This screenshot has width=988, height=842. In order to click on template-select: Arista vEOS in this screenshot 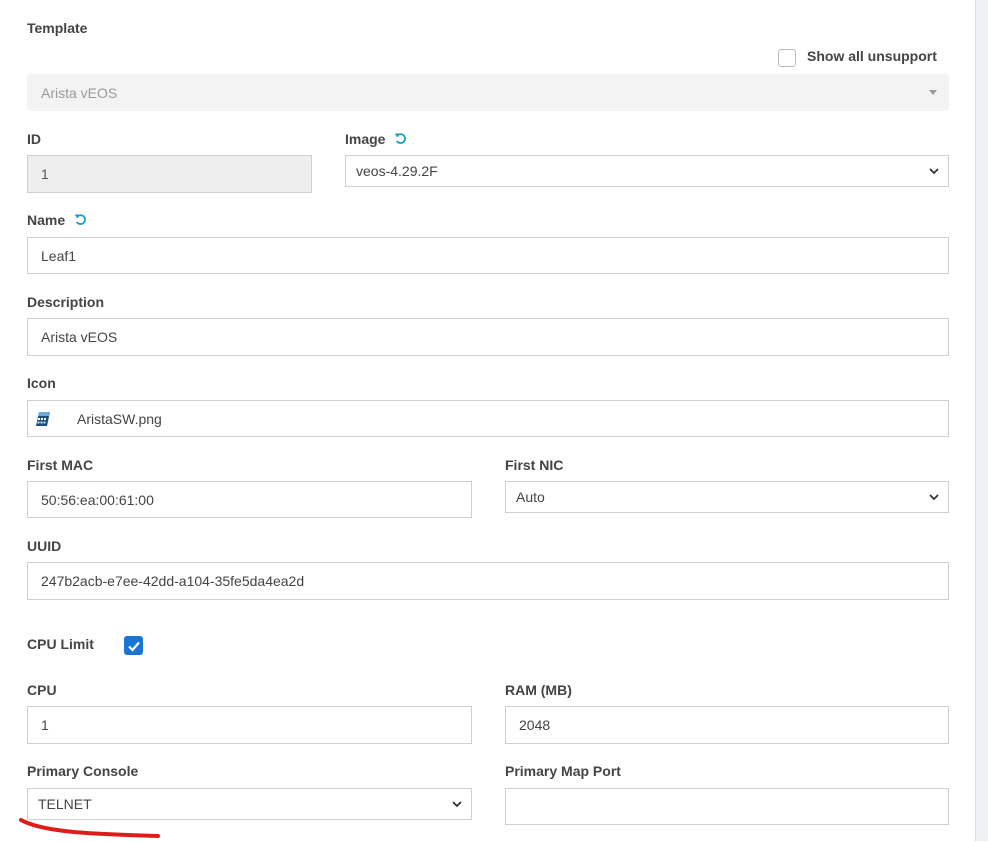, I will do `click(488, 92)`.